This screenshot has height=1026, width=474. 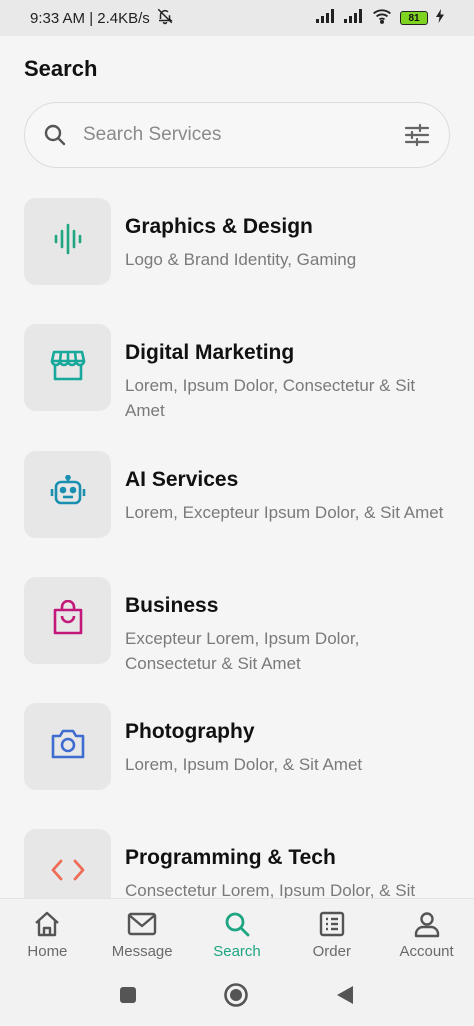 What do you see at coordinates (190, 731) in the screenshot?
I see `category-title: Photography` at bounding box center [190, 731].